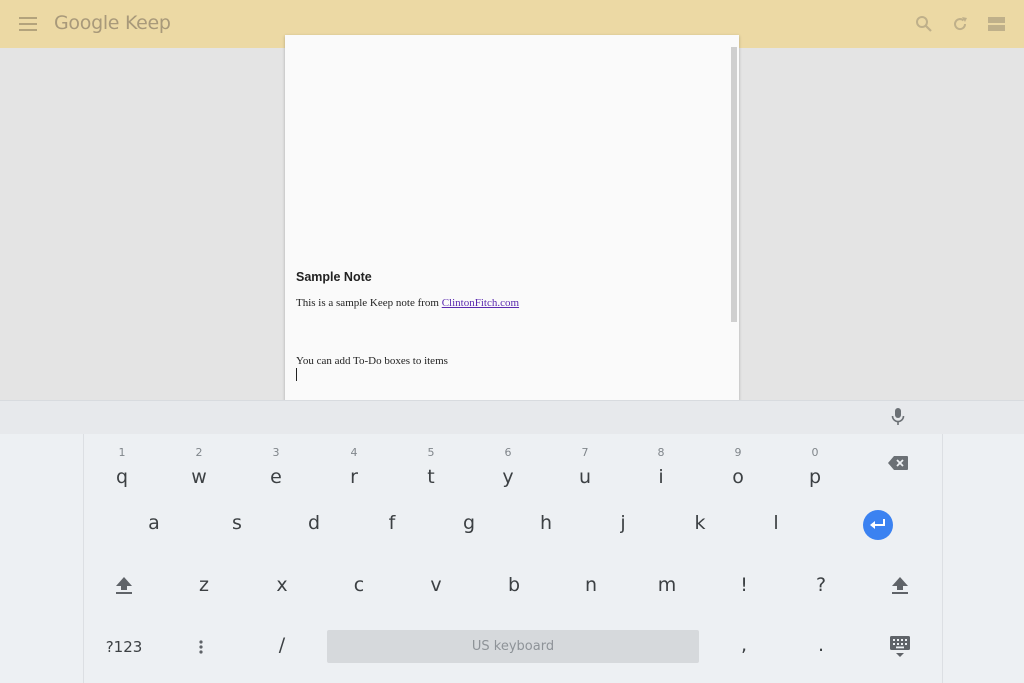 The width and height of the screenshot is (1024, 683). I want to click on key-question: ?, so click(821, 586).